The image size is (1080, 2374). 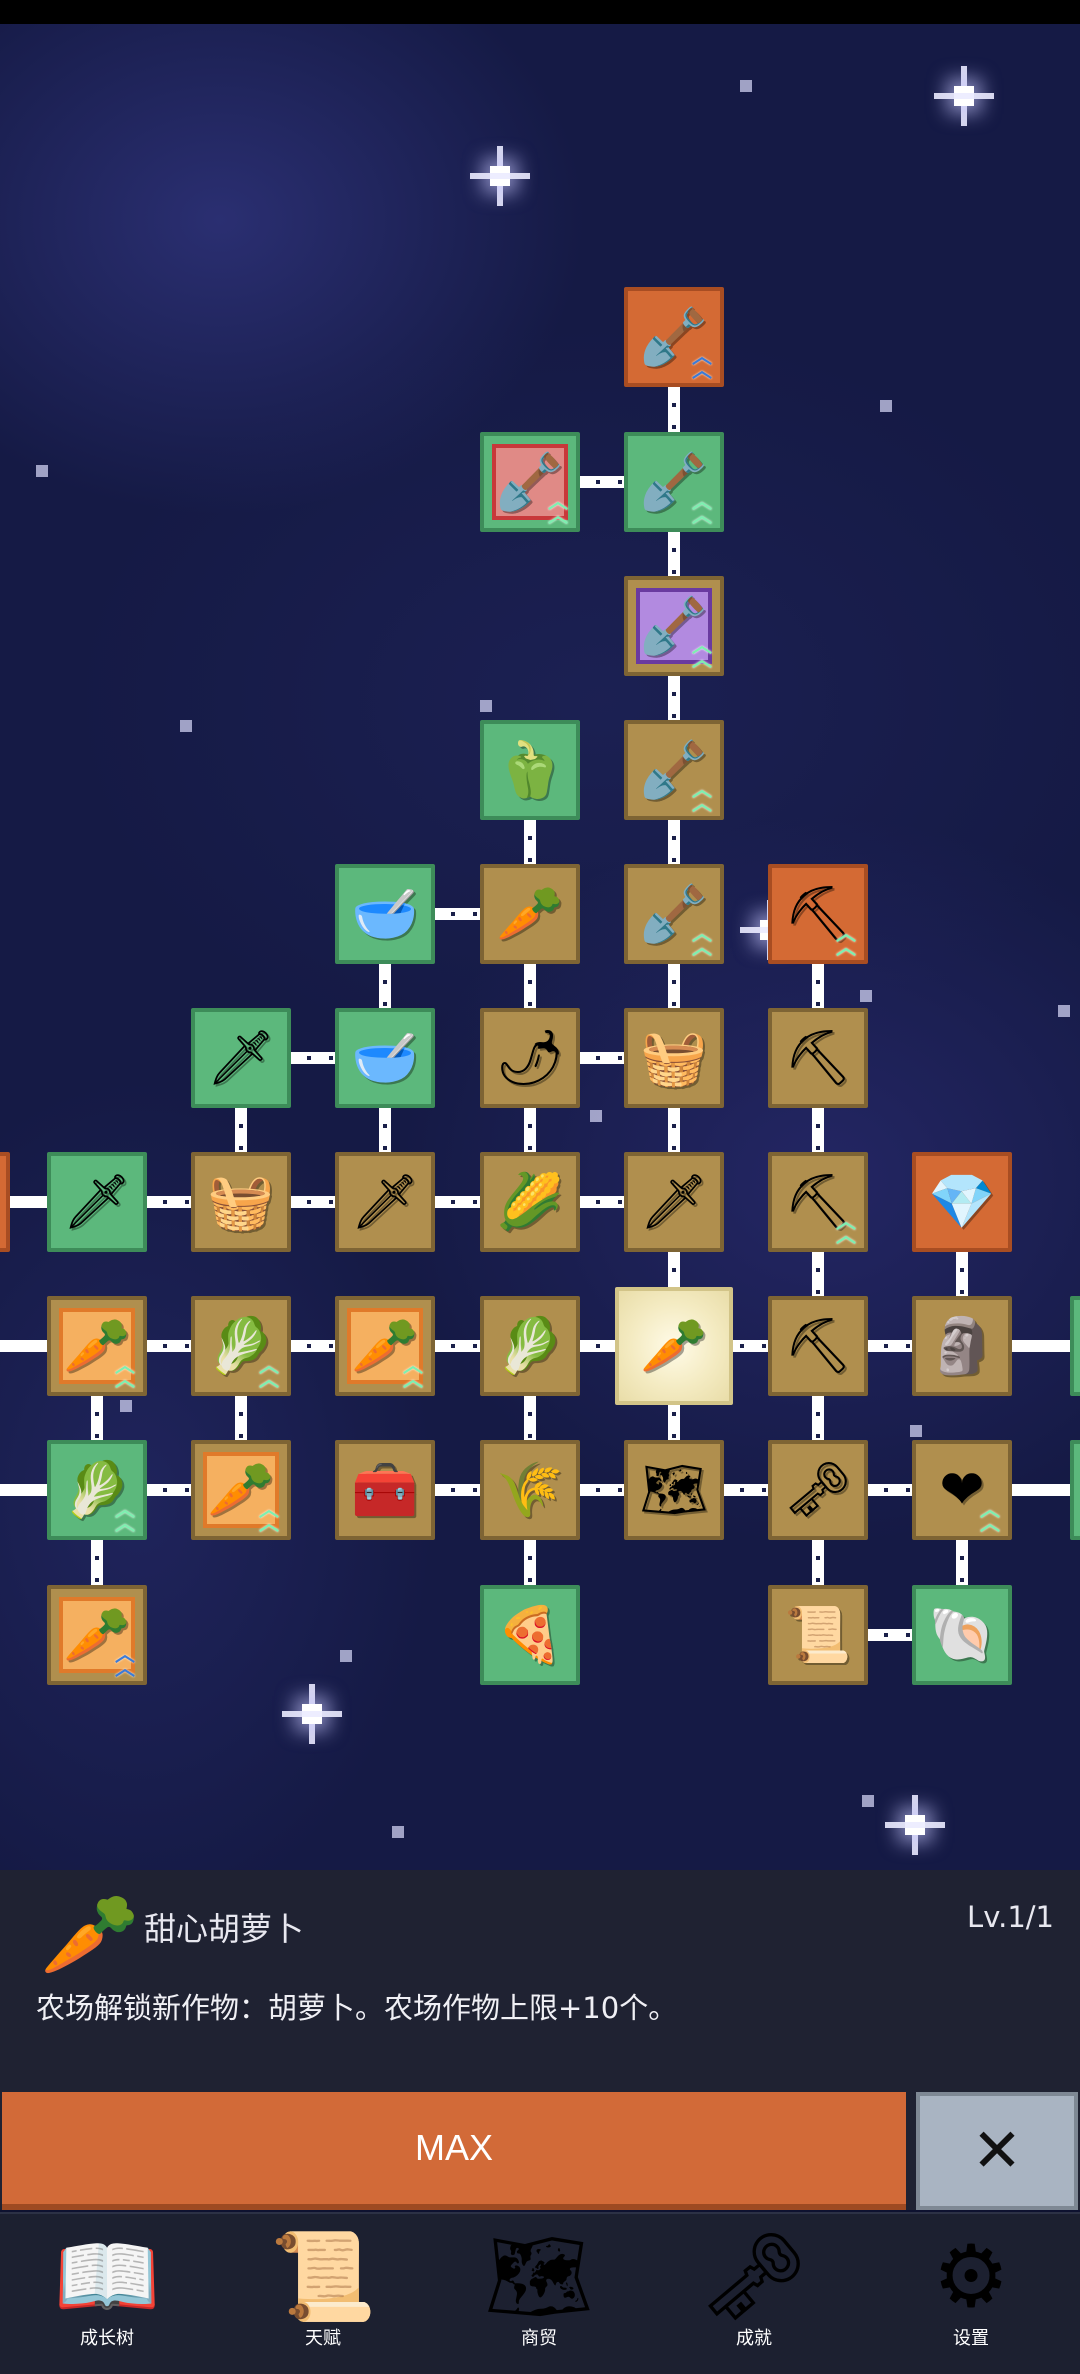 What do you see at coordinates (962, 1635) in the screenshot?
I see `skill-node: 🐚` at bounding box center [962, 1635].